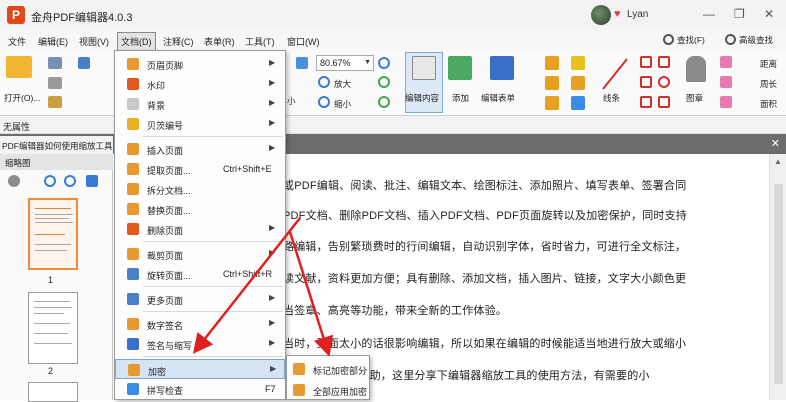 The height and width of the screenshot is (402, 786). I want to click on menu-document: 文档(D), so click(136, 41).